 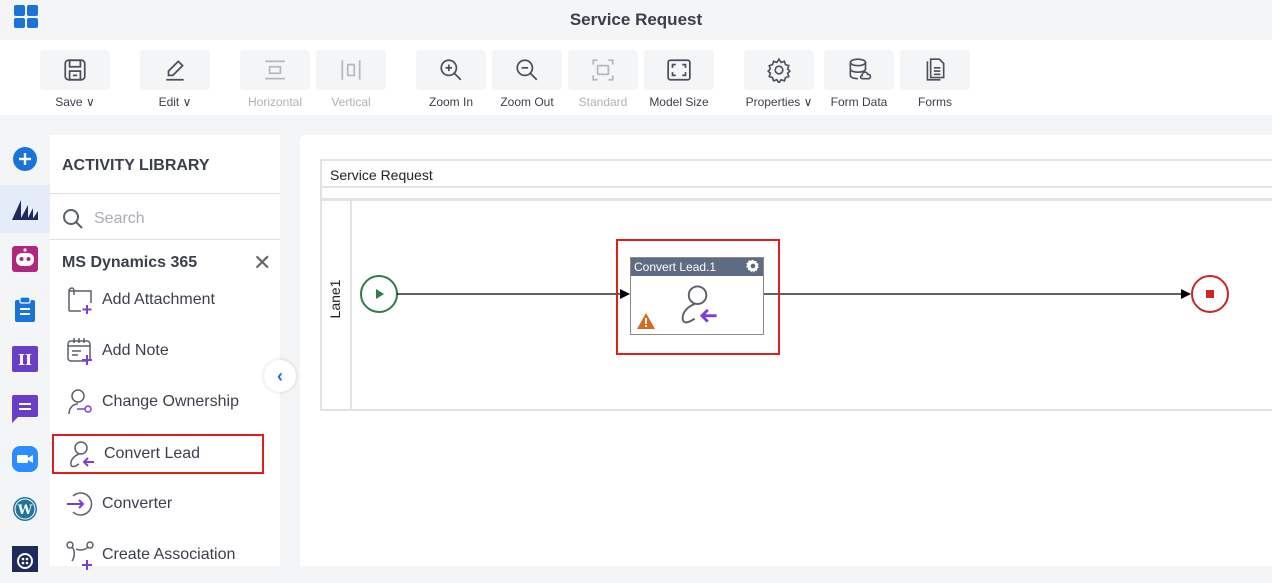 What do you see at coordinates (450, 102) in the screenshot?
I see `zoom-in-label: Zoom In` at bounding box center [450, 102].